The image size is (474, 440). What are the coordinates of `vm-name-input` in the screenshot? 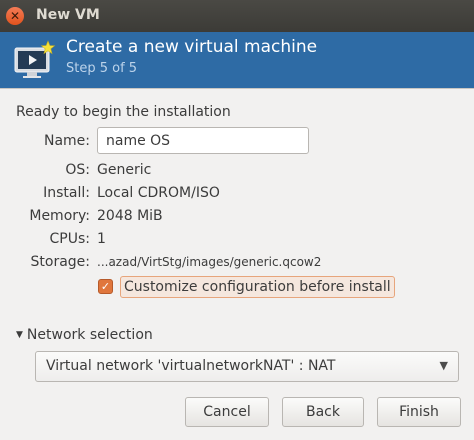 It's located at (203, 140).